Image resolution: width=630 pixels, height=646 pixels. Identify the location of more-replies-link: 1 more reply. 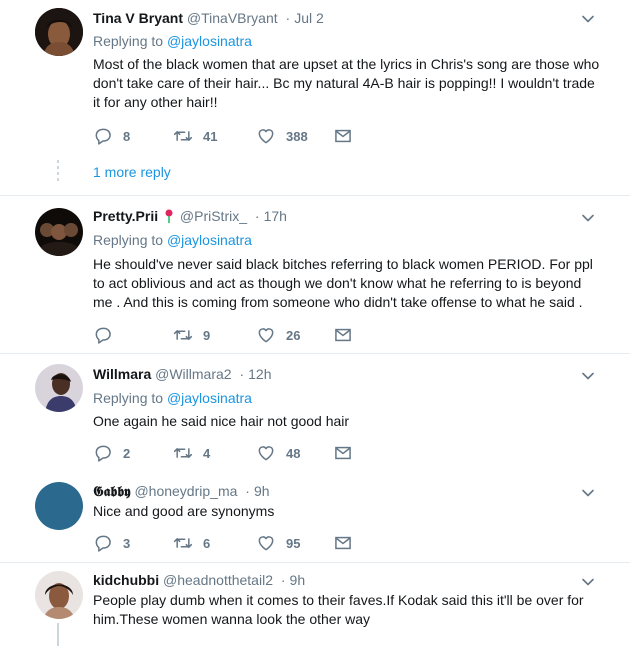
(132, 172).